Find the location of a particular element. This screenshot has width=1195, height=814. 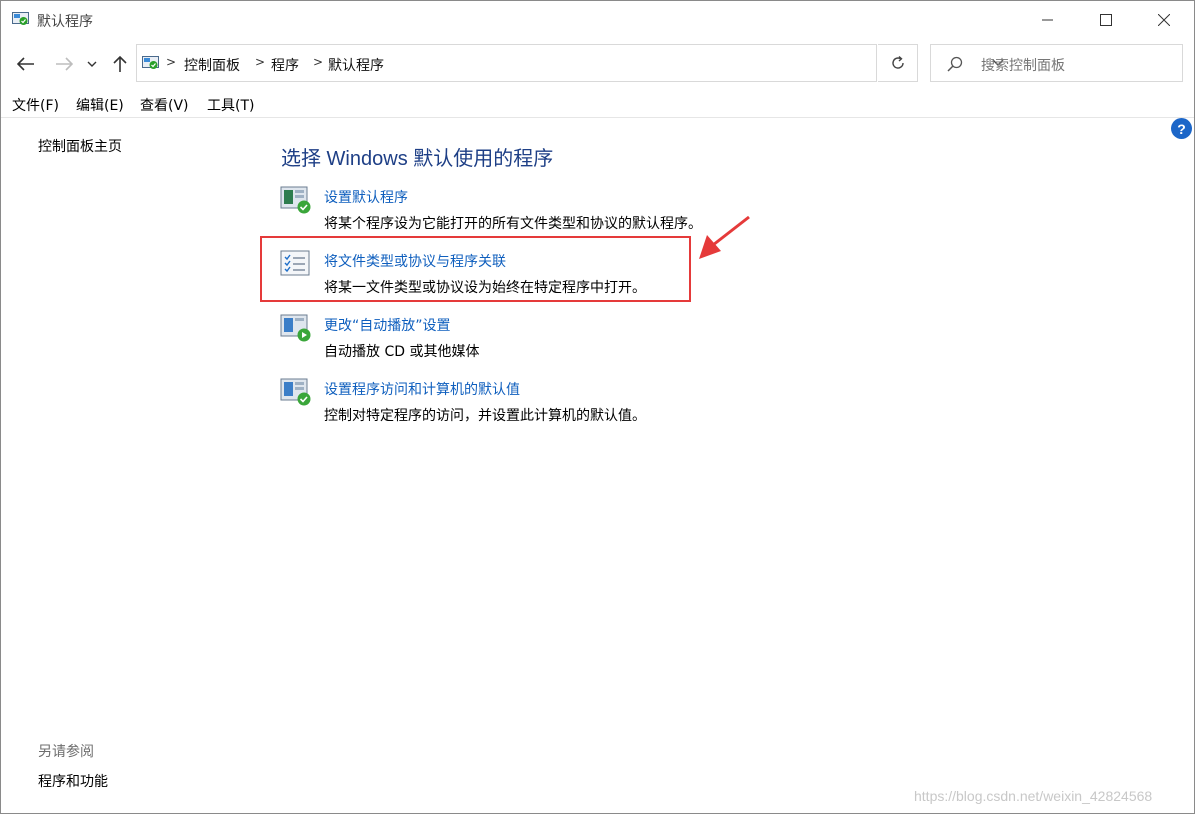

link-set-default-programs: 设置默认程序 is located at coordinates (366, 197).